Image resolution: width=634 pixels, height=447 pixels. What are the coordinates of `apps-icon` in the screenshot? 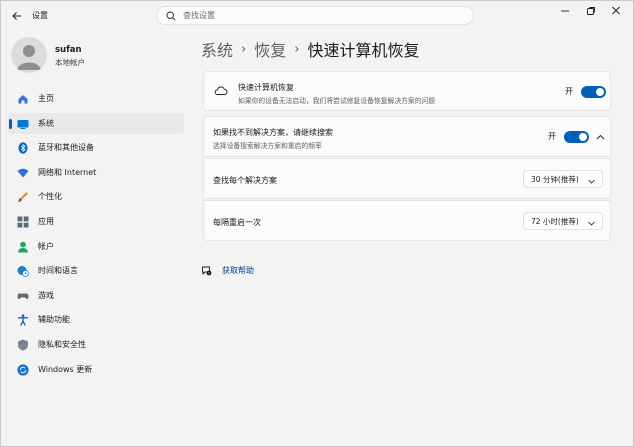 It's located at (23, 222).